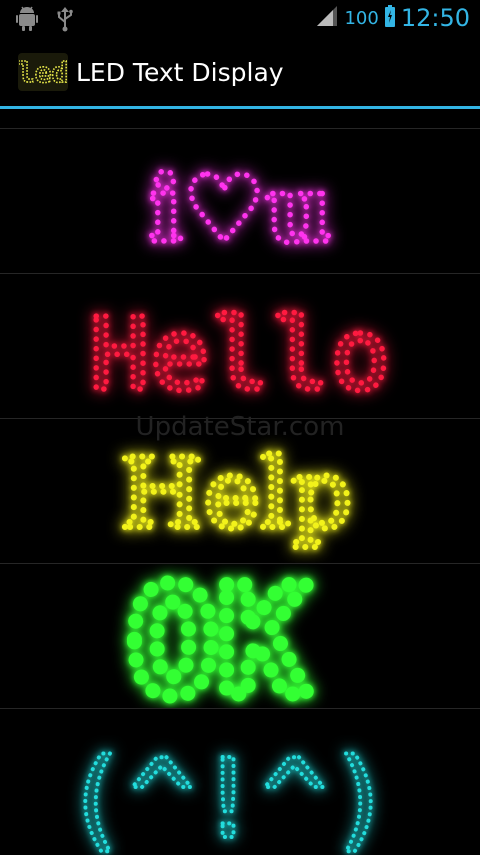 The width and height of the screenshot is (480, 855). Describe the element at coordinates (240, 19) in the screenshot. I see `status-bar: 100 12:50` at that location.